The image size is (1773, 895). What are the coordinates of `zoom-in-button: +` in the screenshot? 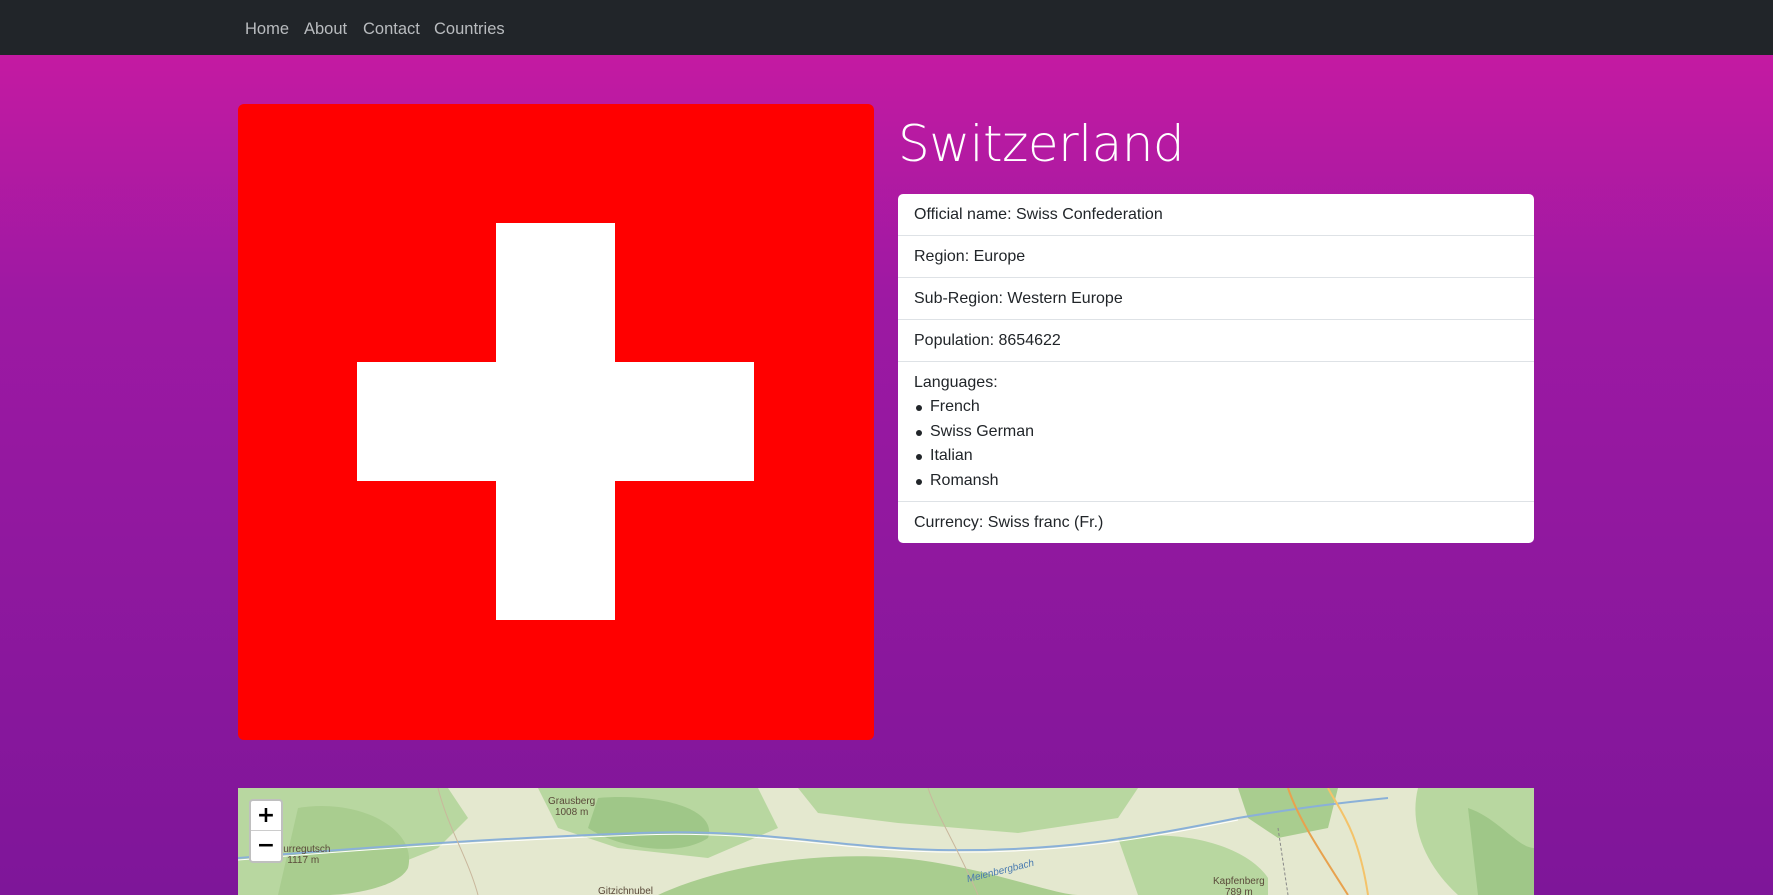 It's located at (266, 816).